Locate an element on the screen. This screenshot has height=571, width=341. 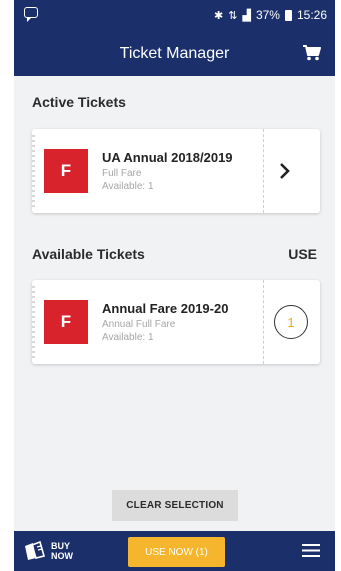
signal-icon: ▟ is located at coordinates (246, 15).